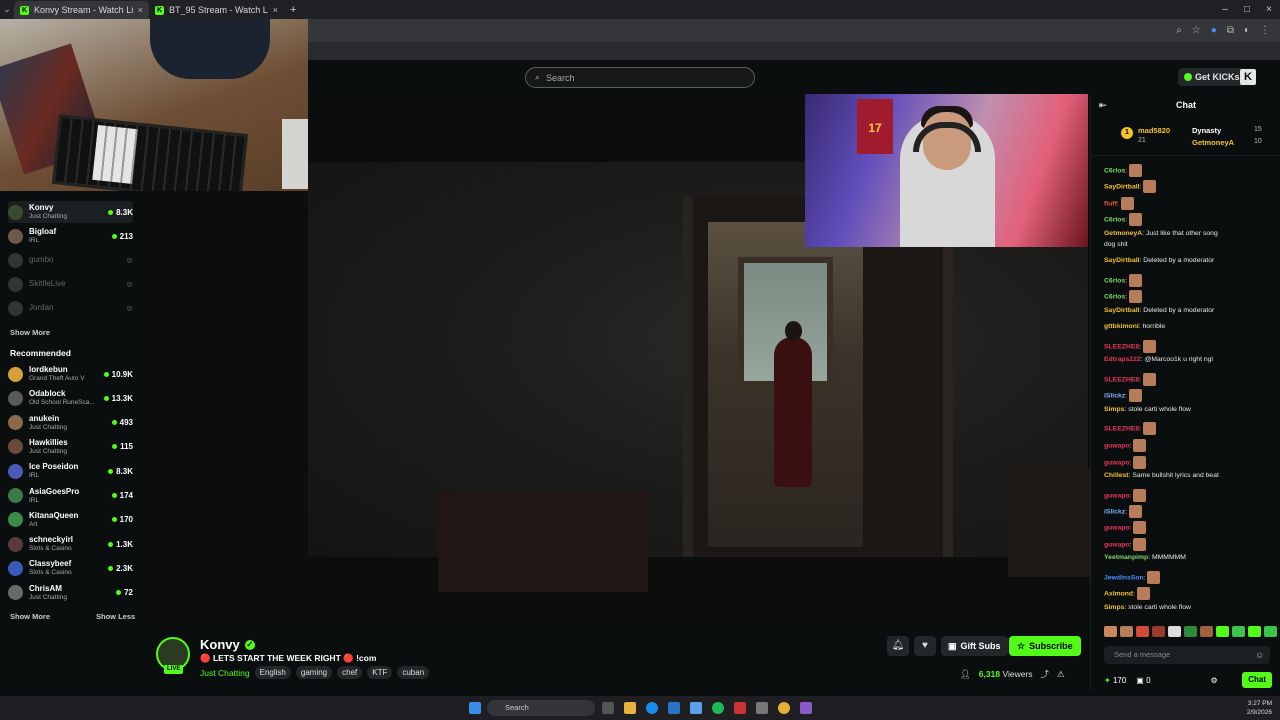  What do you see at coordinates (1247, 30) in the screenshot?
I see `profile-icon: ◐` at bounding box center [1247, 30].